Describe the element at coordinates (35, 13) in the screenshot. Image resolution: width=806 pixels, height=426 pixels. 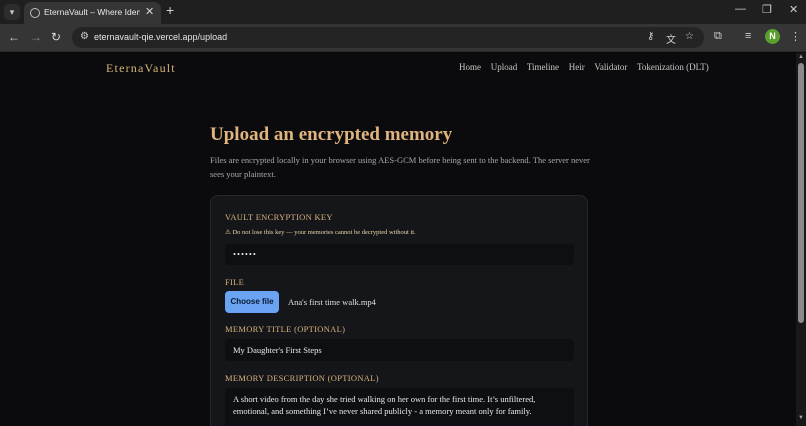
I see `globe-icon` at that location.